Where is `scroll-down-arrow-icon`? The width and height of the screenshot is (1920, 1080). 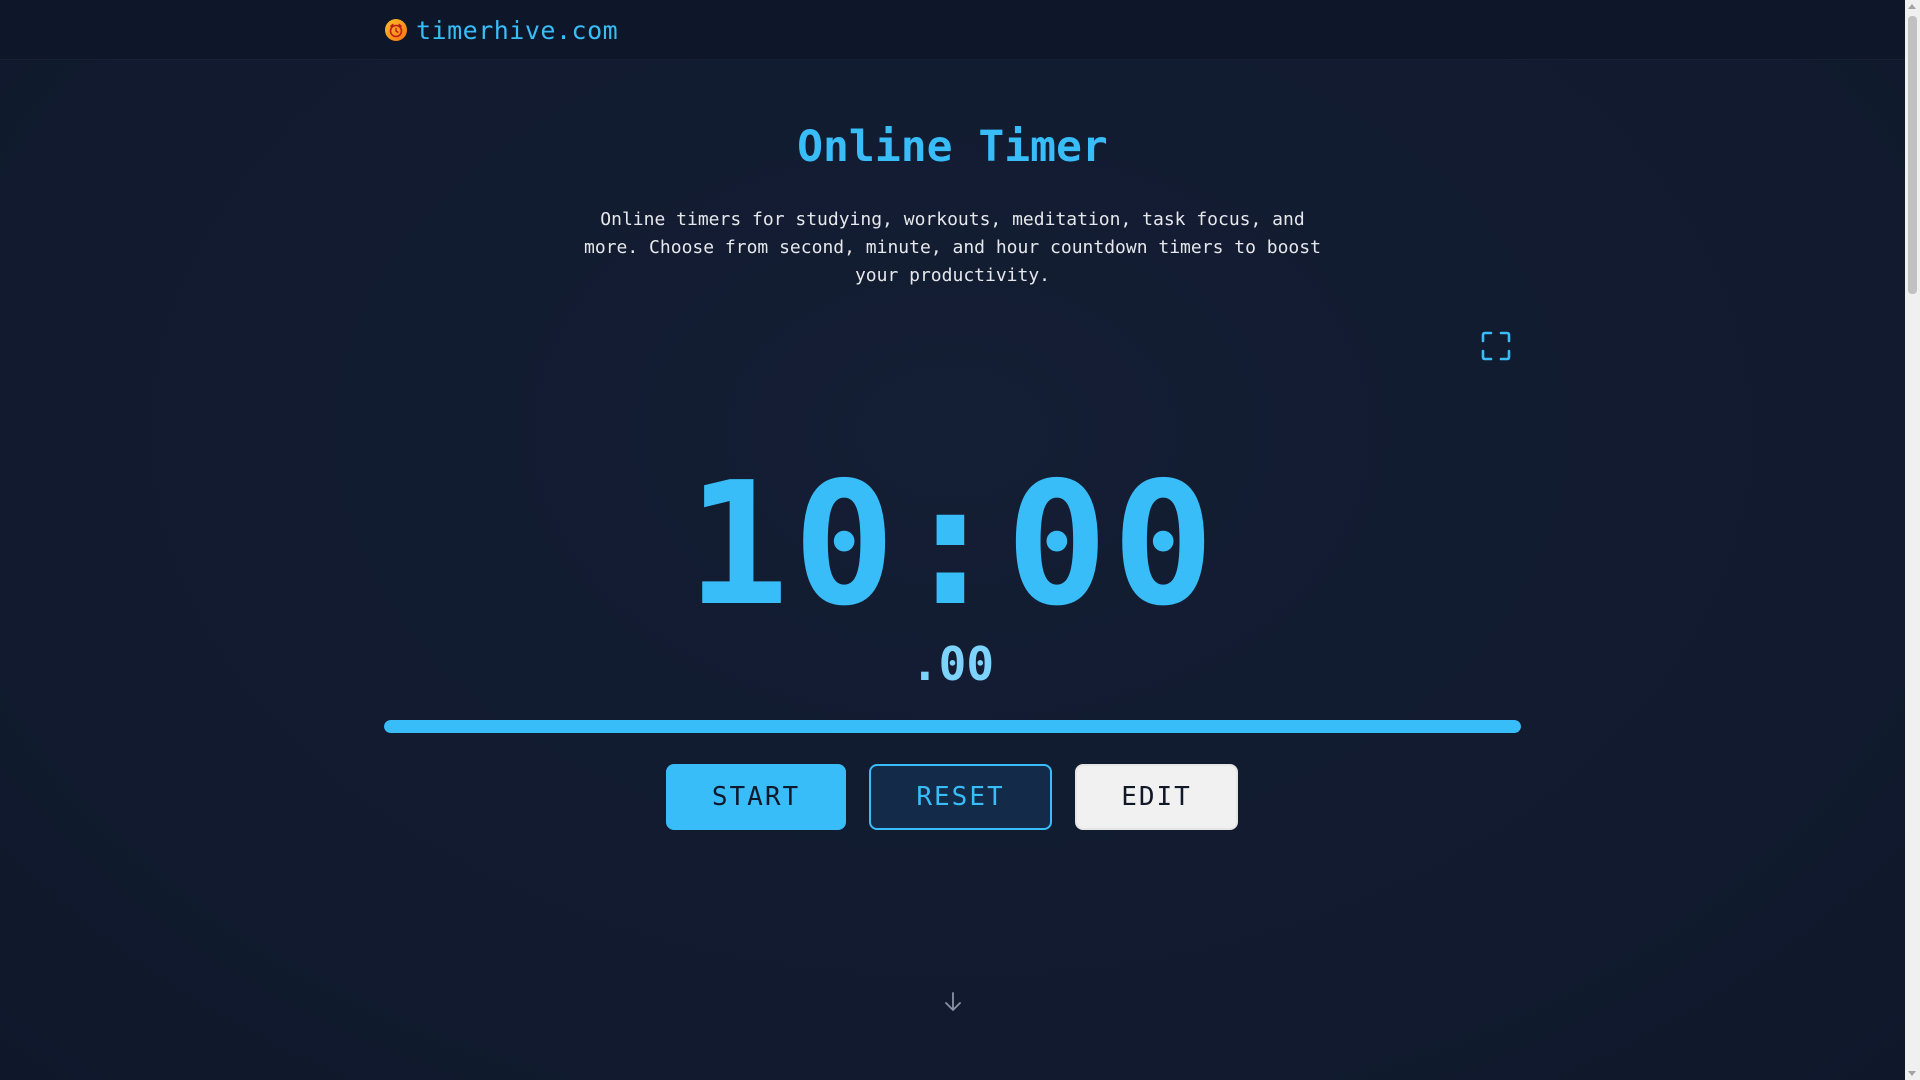
scroll-down-arrow-icon is located at coordinates (1912, 1073).